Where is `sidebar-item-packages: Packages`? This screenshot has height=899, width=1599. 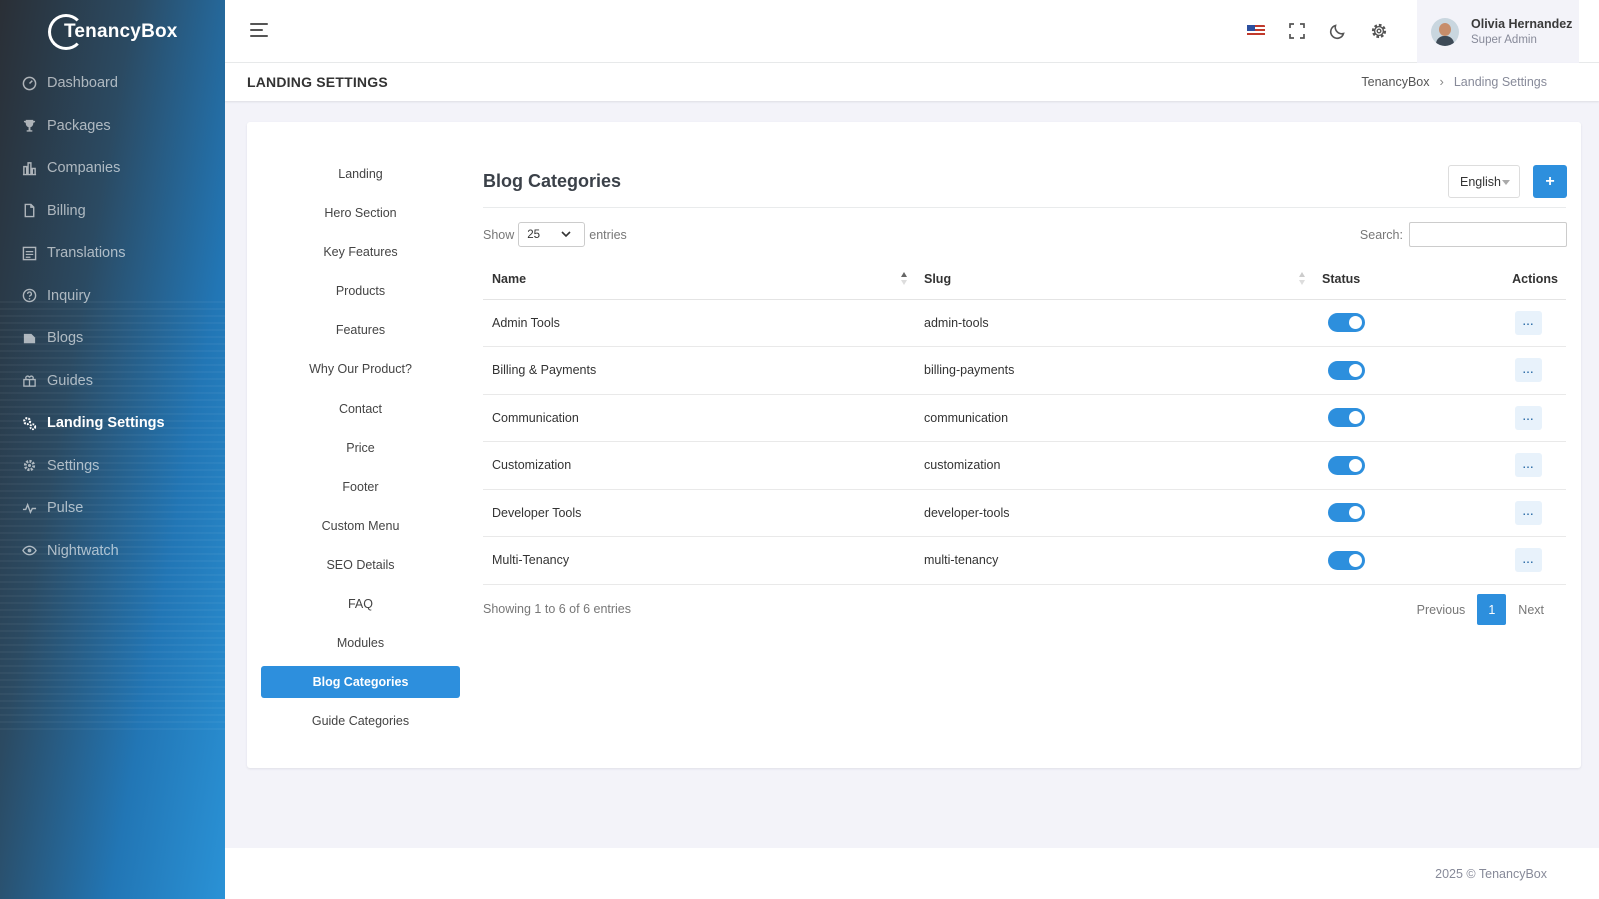 sidebar-item-packages: Packages is located at coordinates (112, 126).